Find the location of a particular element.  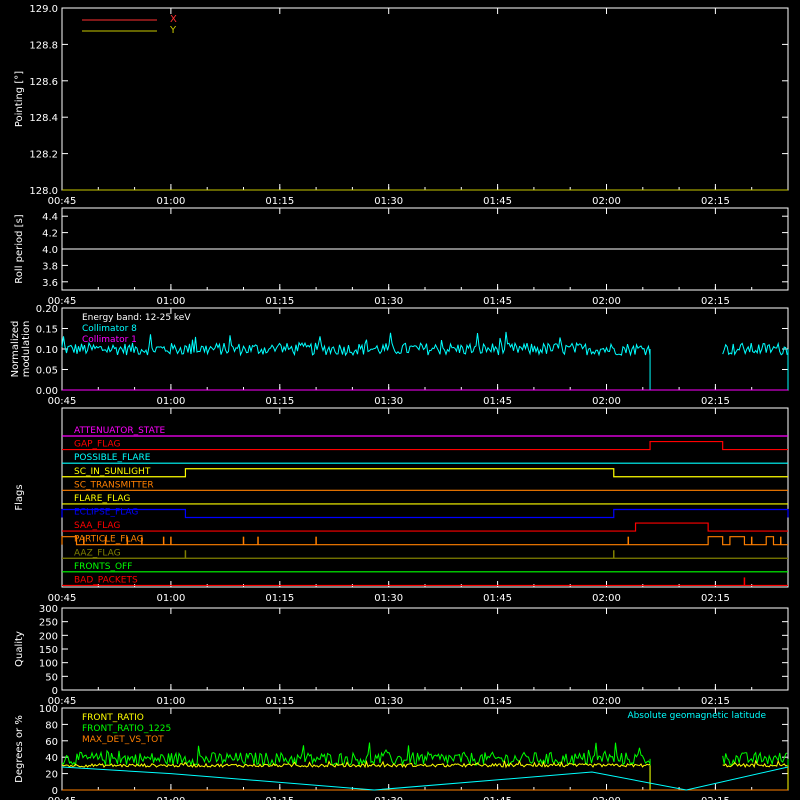

y-tick-label: 0.05 is located at coordinates (47, 371).